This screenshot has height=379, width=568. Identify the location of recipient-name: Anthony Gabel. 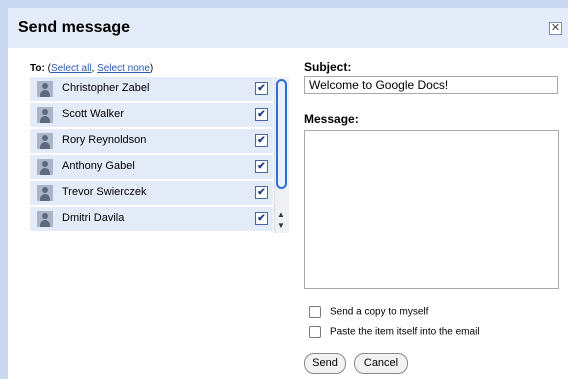
(98, 166).